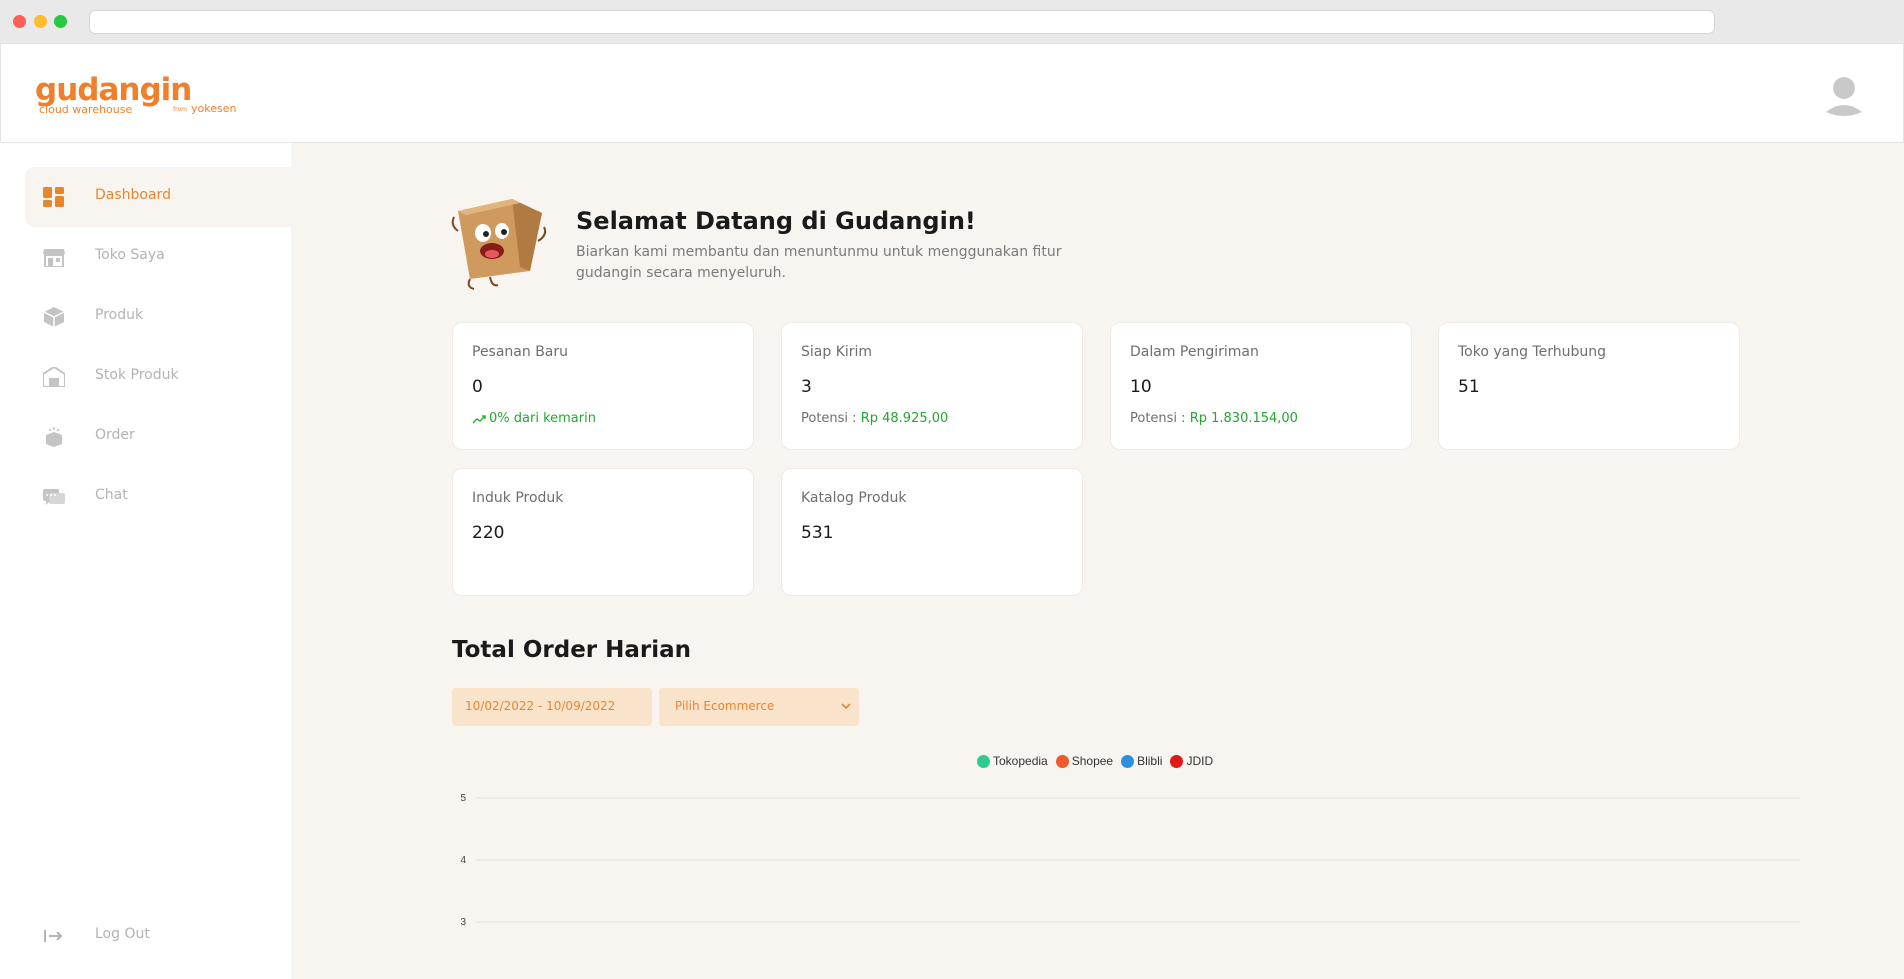 The width and height of the screenshot is (1904, 979). What do you see at coordinates (158, 936) in the screenshot?
I see `logout-button: Log Out` at bounding box center [158, 936].